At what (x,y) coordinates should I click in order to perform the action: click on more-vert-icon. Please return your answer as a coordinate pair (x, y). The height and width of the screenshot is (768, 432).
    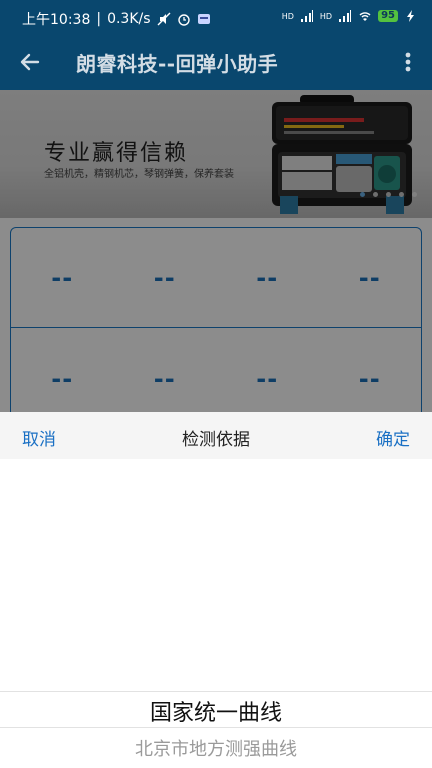
    Looking at the image, I should click on (408, 62).